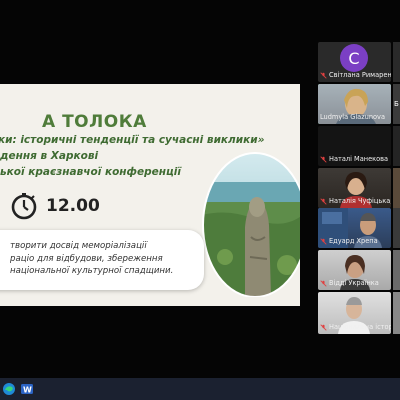 The height and width of the screenshot is (400, 400). Describe the element at coordinates (9, 389) in the screenshot. I see `edge-browser-icon` at that location.